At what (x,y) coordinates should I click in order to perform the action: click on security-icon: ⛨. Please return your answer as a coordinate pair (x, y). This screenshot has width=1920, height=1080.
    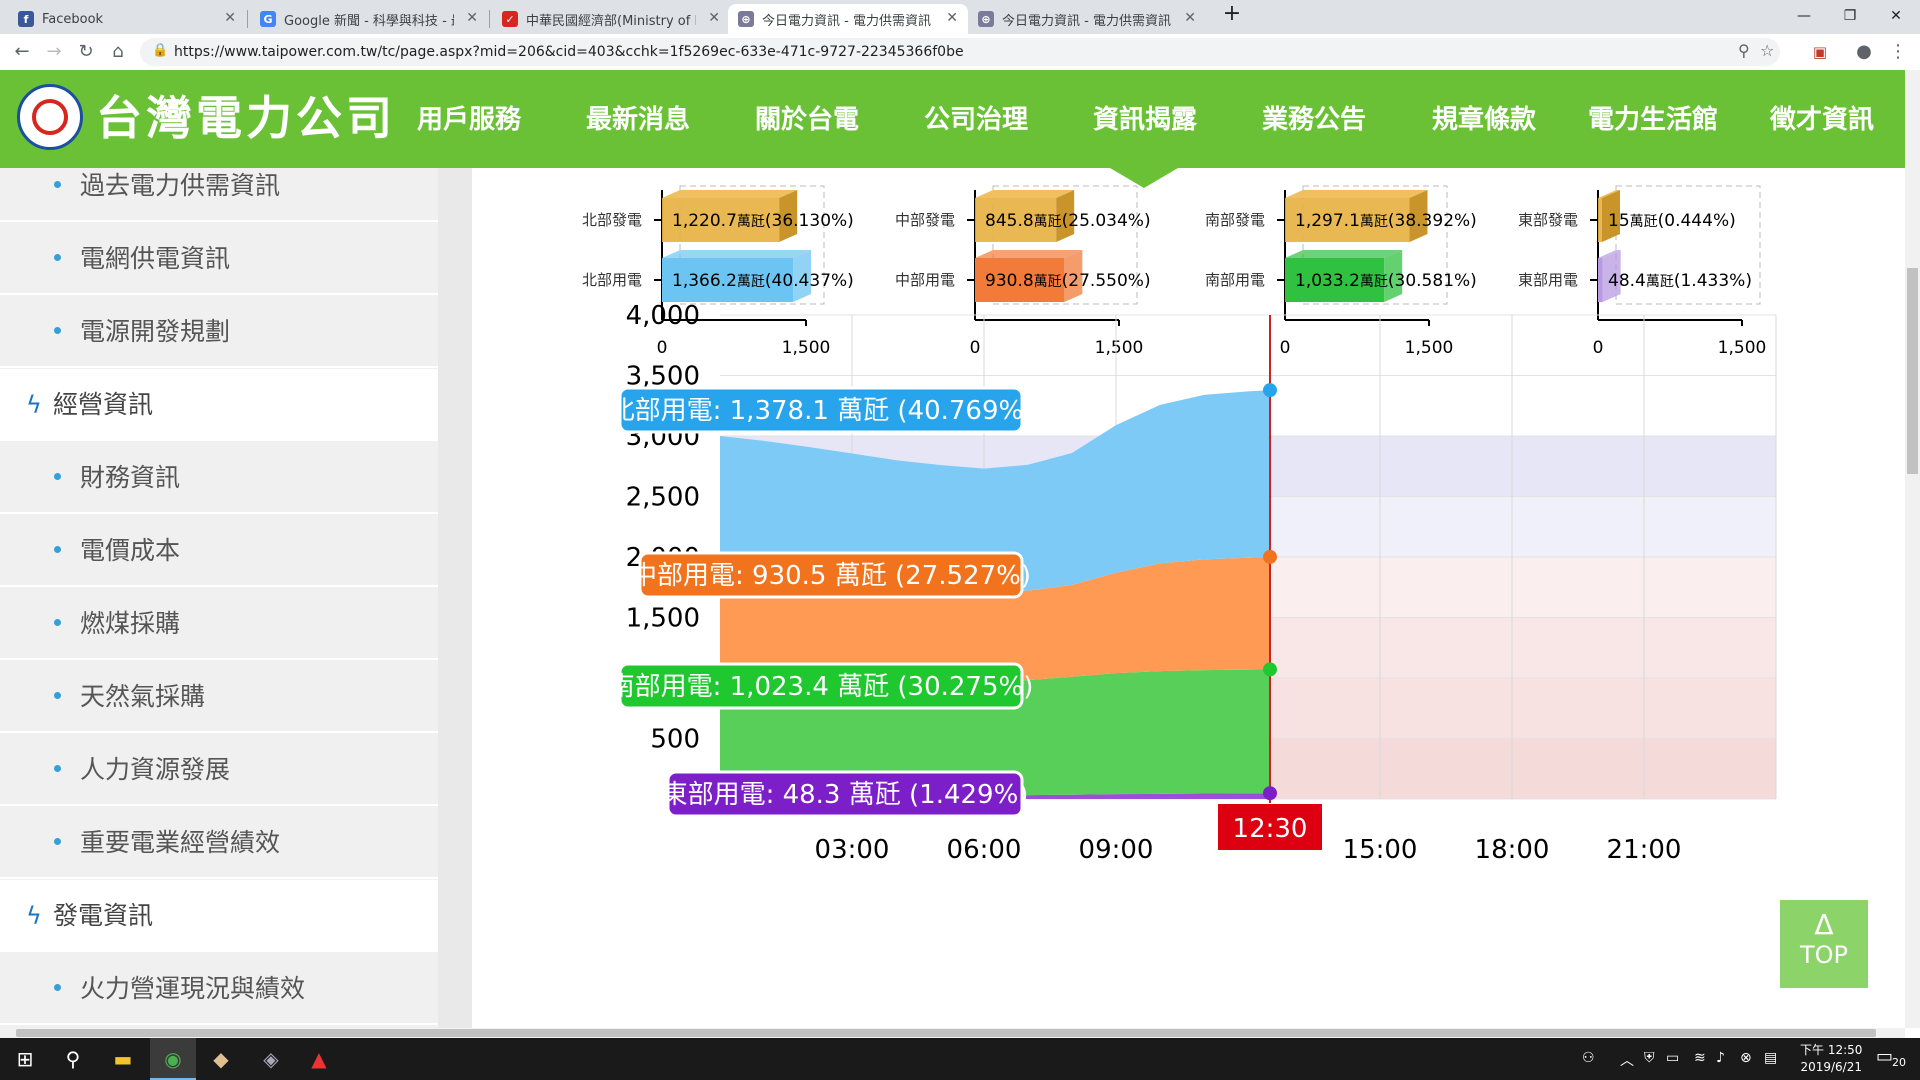
    Looking at the image, I should click on (1649, 1058).